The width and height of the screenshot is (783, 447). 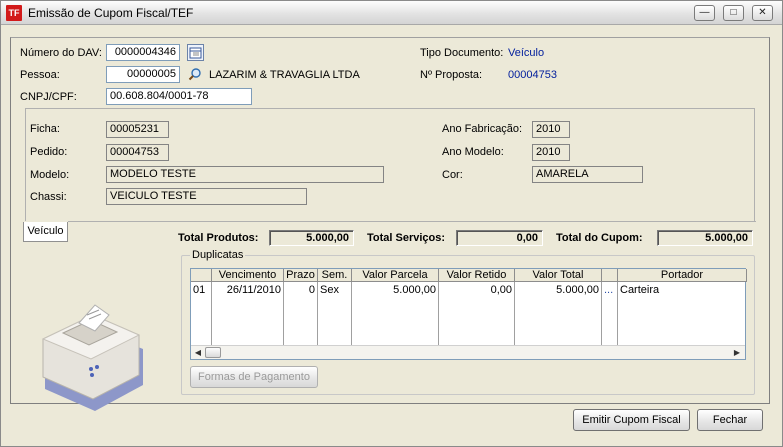 What do you see at coordinates (680, 290) in the screenshot?
I see `cell-portador: Carteira` at bounding box center [680, 290].